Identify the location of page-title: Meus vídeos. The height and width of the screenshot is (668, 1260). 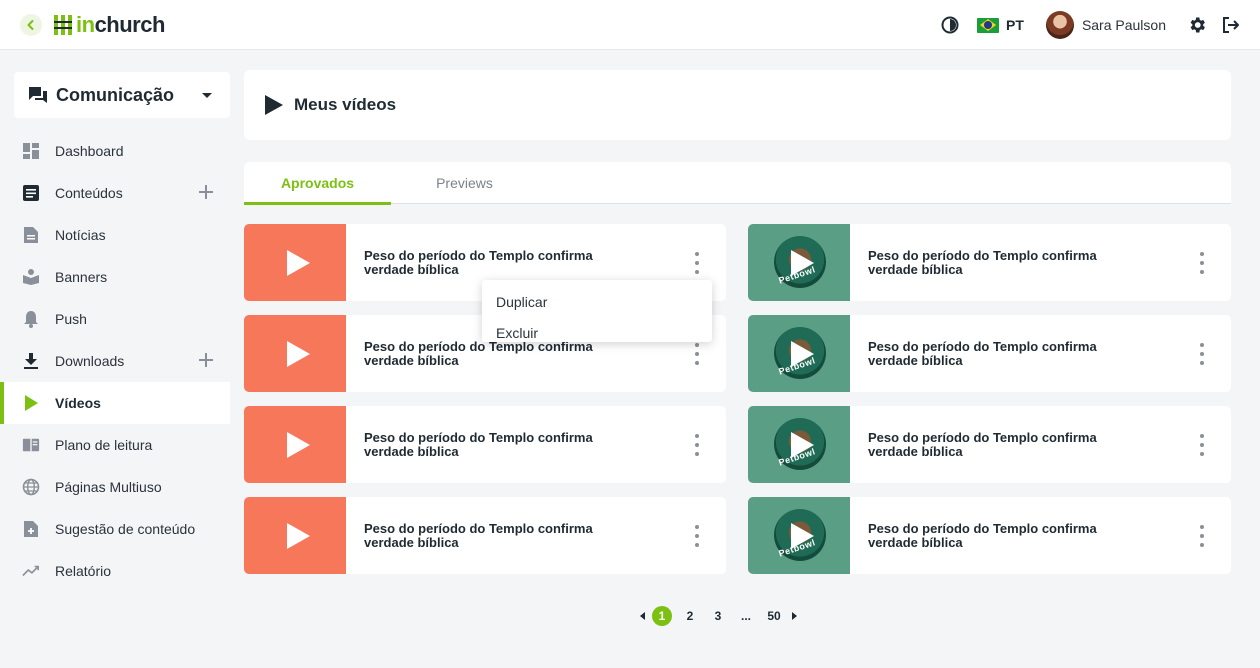
(345, 104).